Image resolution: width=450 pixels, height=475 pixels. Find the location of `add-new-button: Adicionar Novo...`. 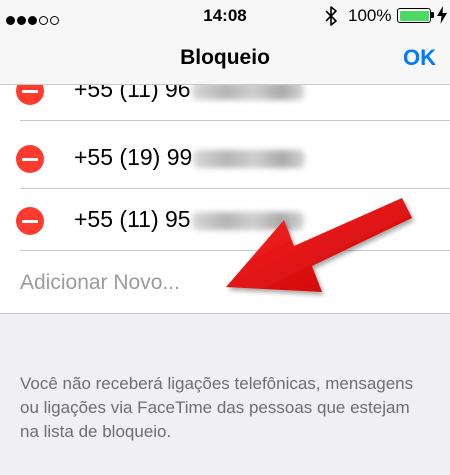

add-new-button: Adicionar Novo... is located at coordinates (100, 283).